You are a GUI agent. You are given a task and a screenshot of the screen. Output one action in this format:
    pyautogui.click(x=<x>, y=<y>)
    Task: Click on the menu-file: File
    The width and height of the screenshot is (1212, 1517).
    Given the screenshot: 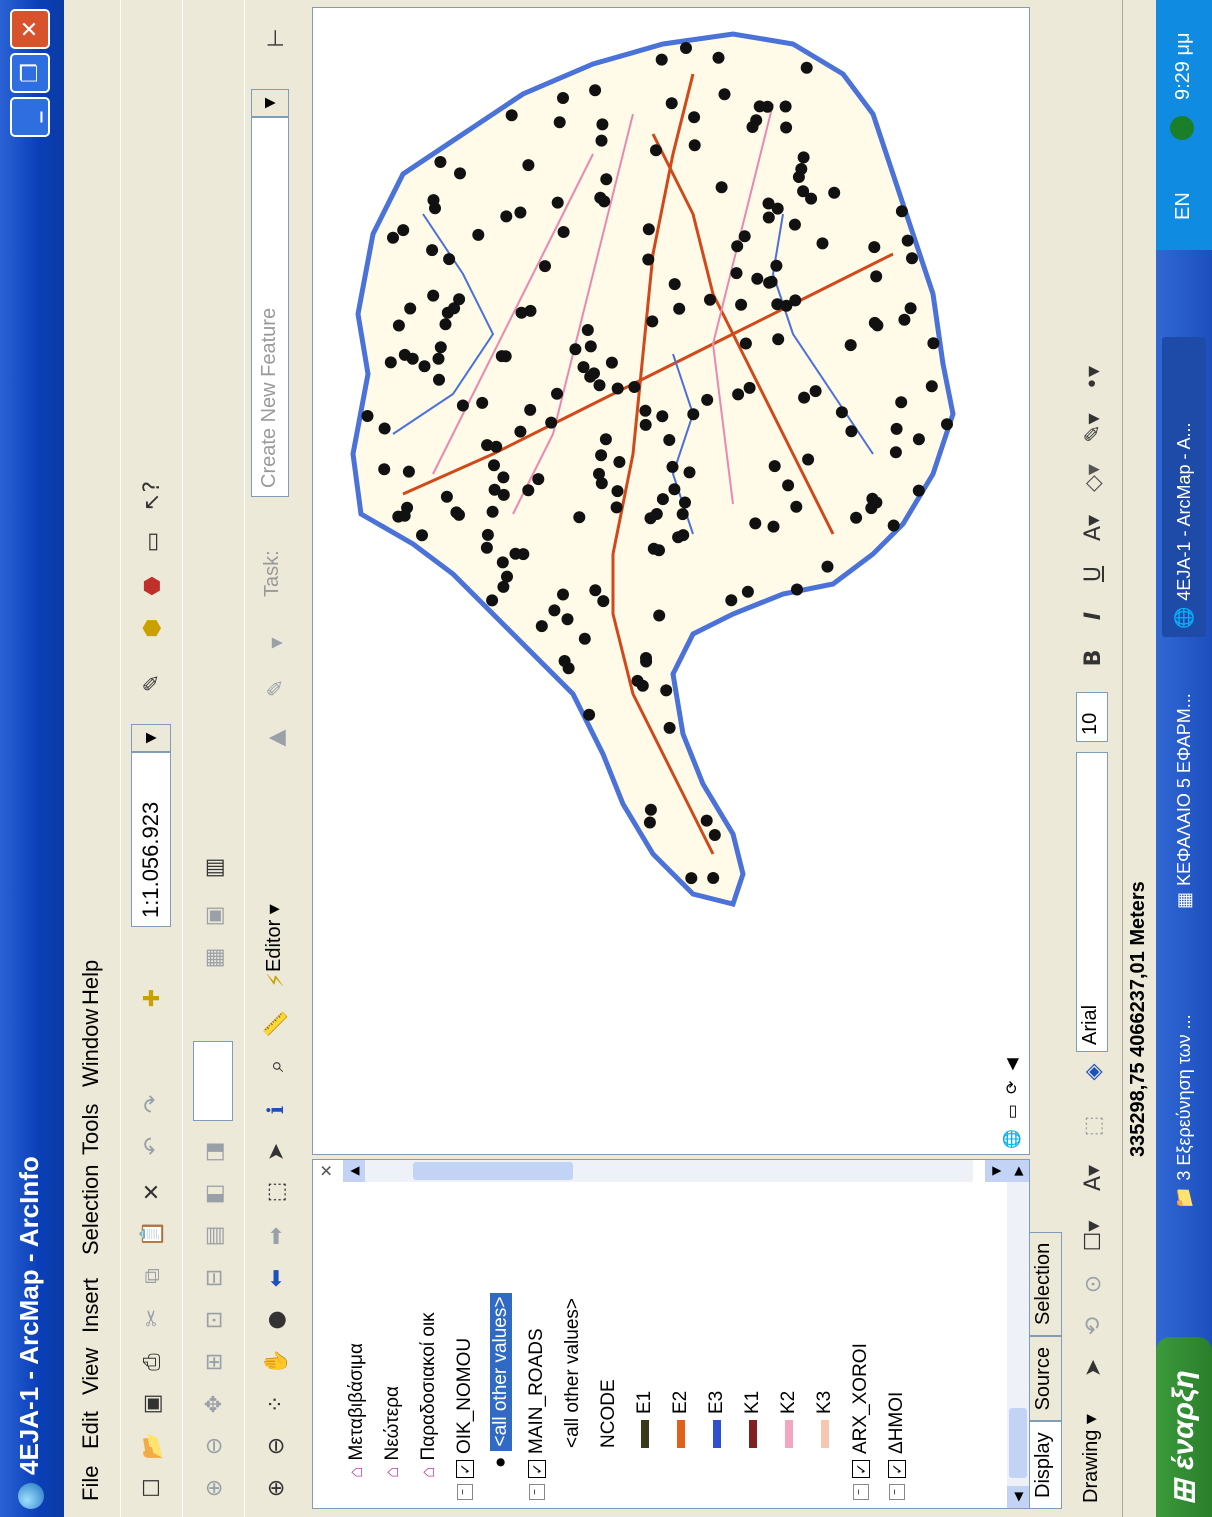 What is the action you would take?
    pyautogui.click(x=91, y=1483)
    